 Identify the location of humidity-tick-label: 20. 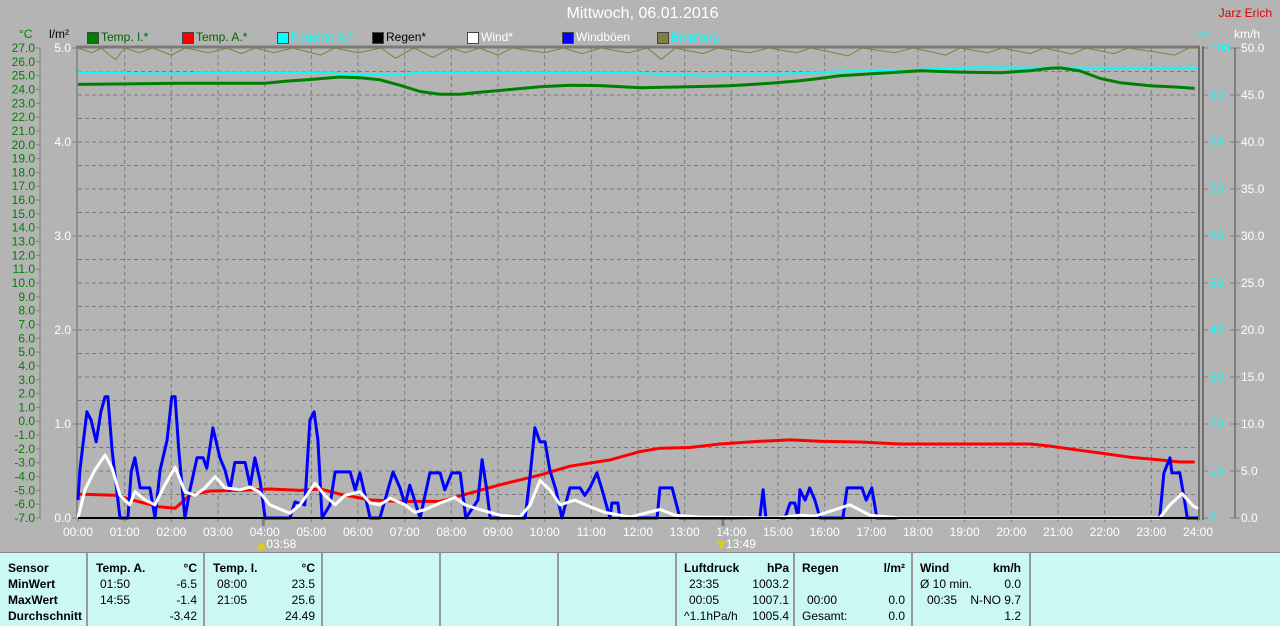
(1217, 424).